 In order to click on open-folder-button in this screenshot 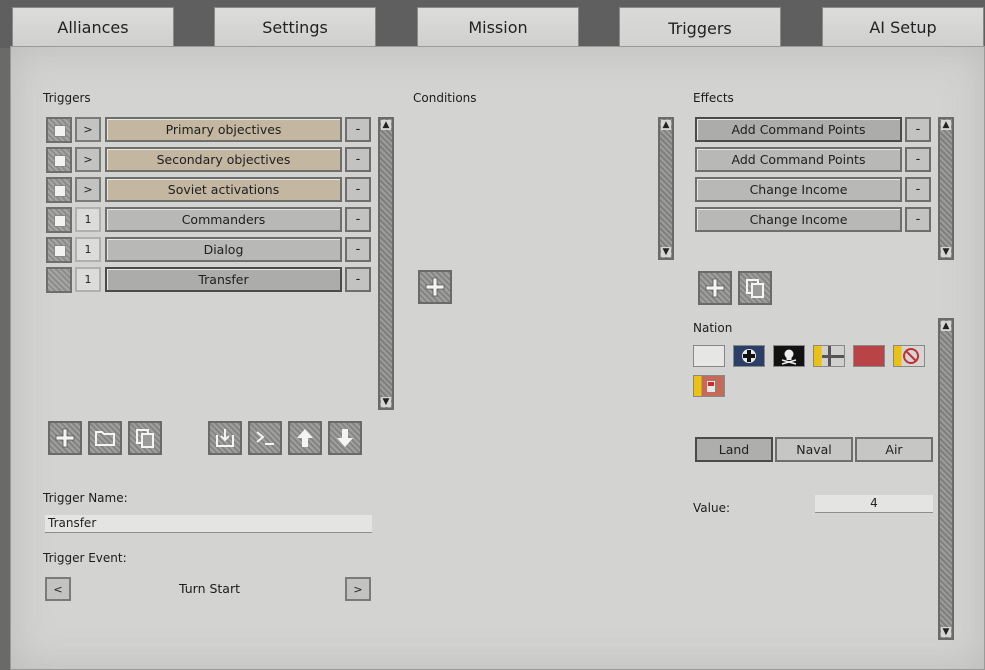, I will do `click(105, 438)`.